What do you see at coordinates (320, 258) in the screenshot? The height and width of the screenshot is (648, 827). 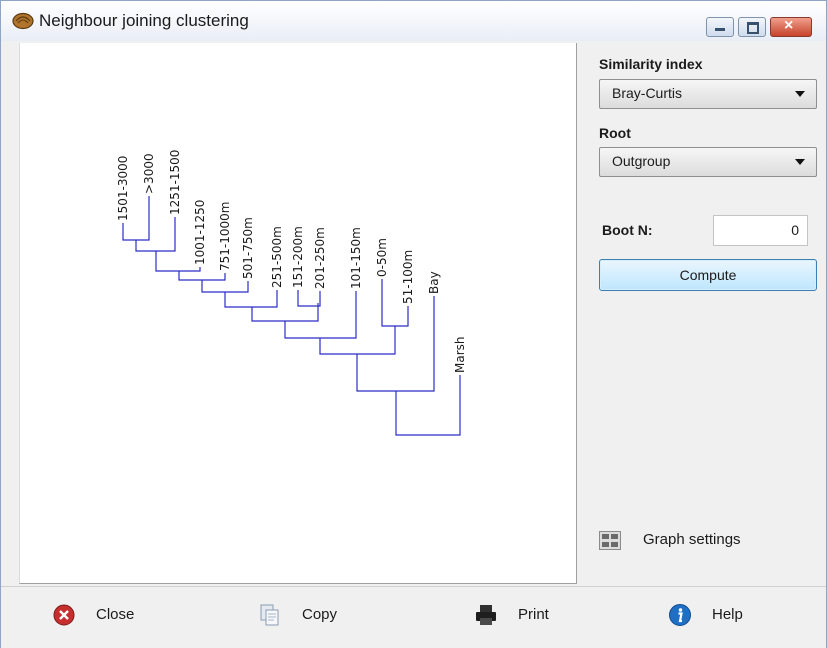 I see `leaf-label: 201-250m` at bounding box center [320, 258].